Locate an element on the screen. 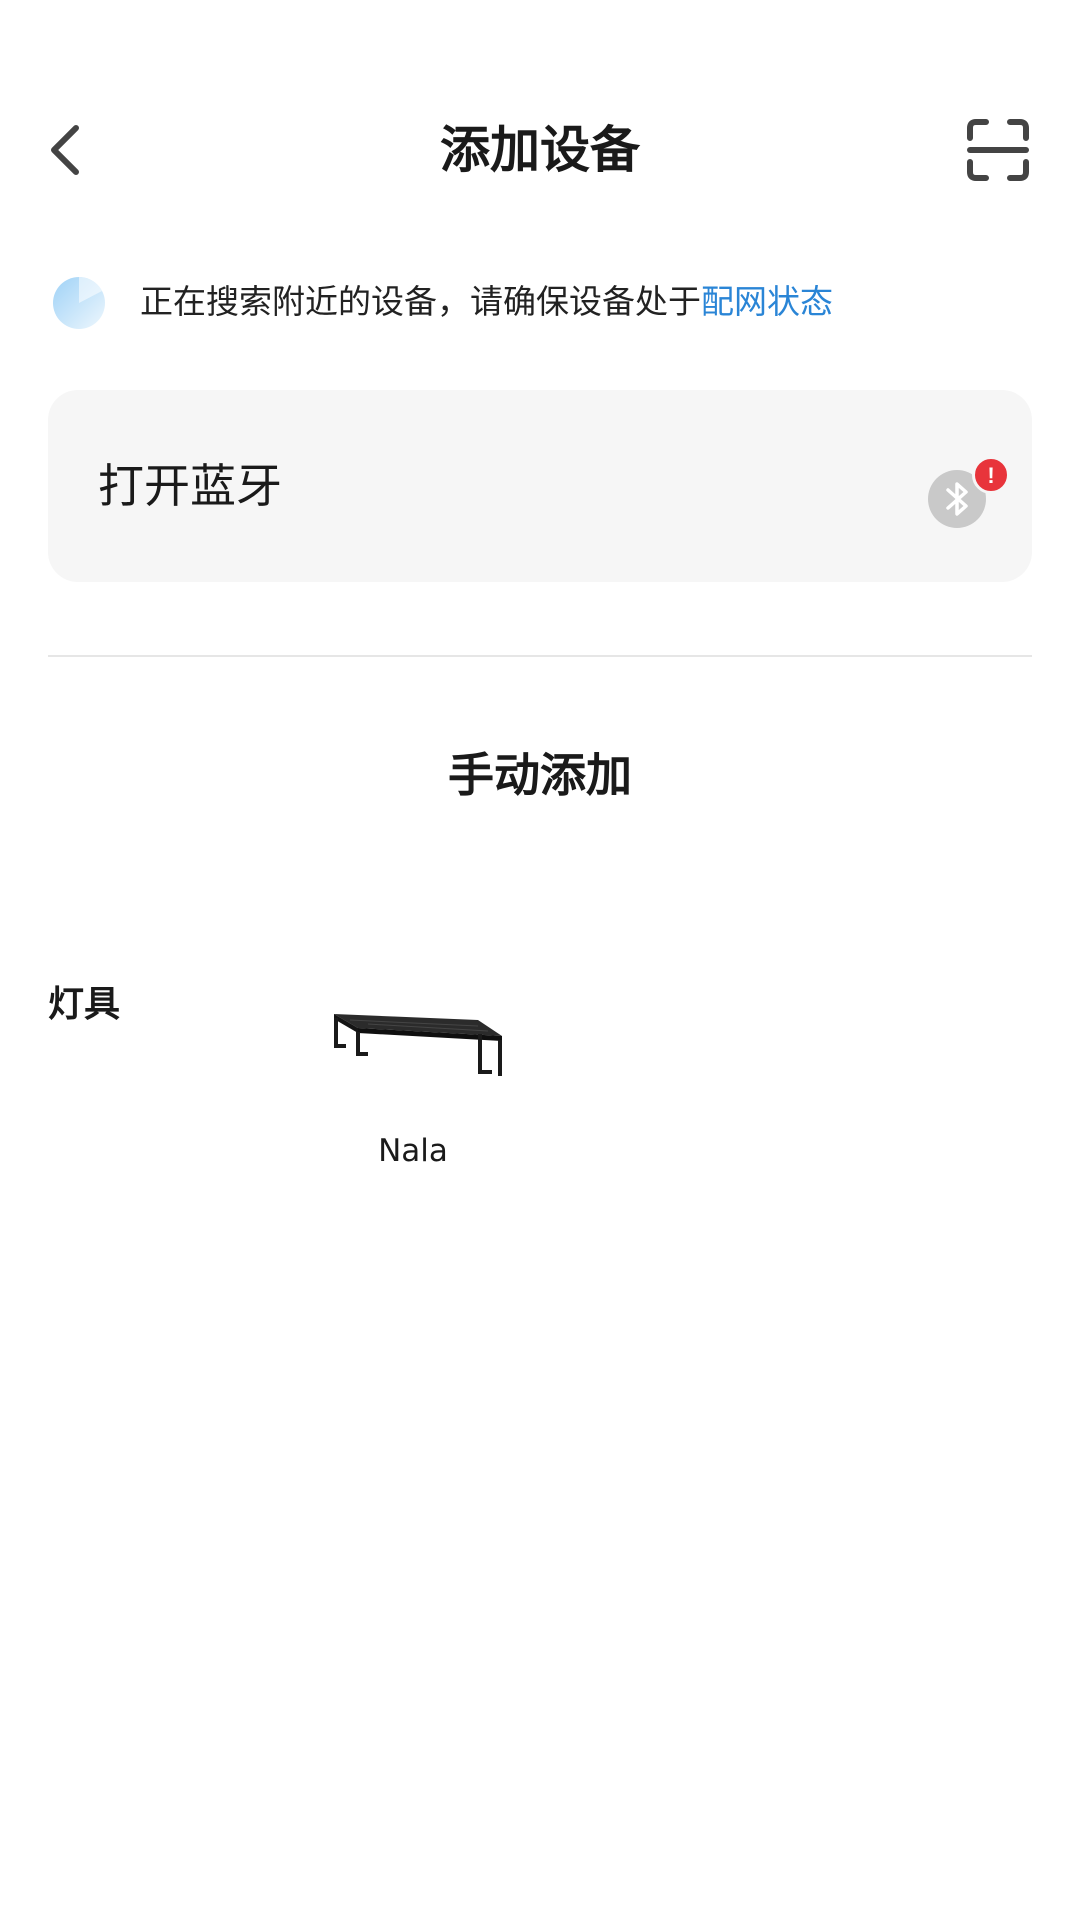 The width and height of the screenshot is (1080, 1920). scan-icon is located at coordinates (998, 150).